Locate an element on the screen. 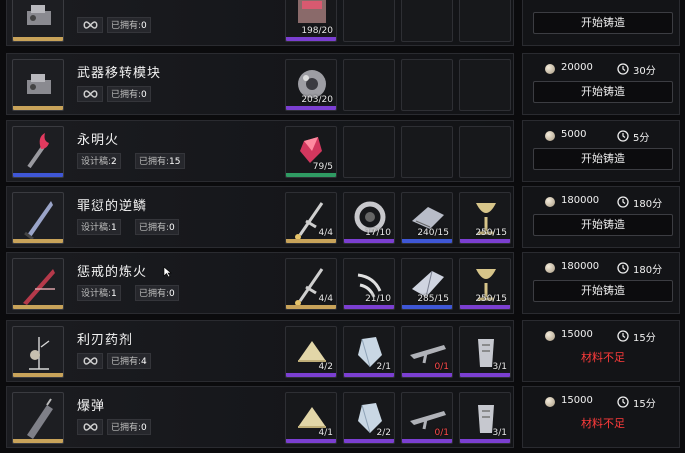 The height and width of the screenshot is (453, 685). material-slot: 4/1 is located at coordinates (311, 418).